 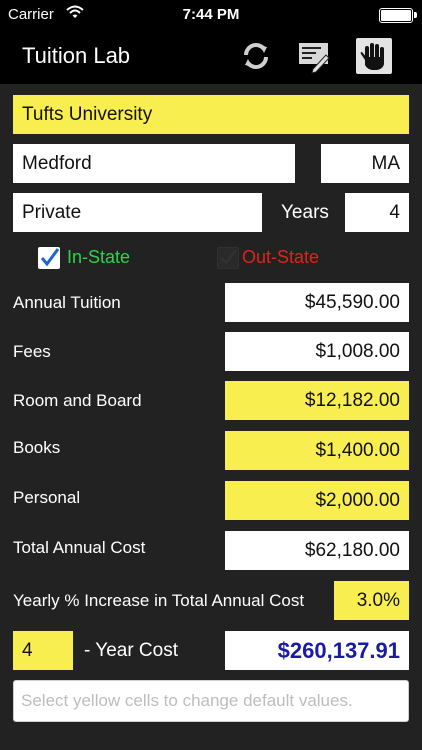 I want to click on out-state-checkbox, so click(x=228, y=258).